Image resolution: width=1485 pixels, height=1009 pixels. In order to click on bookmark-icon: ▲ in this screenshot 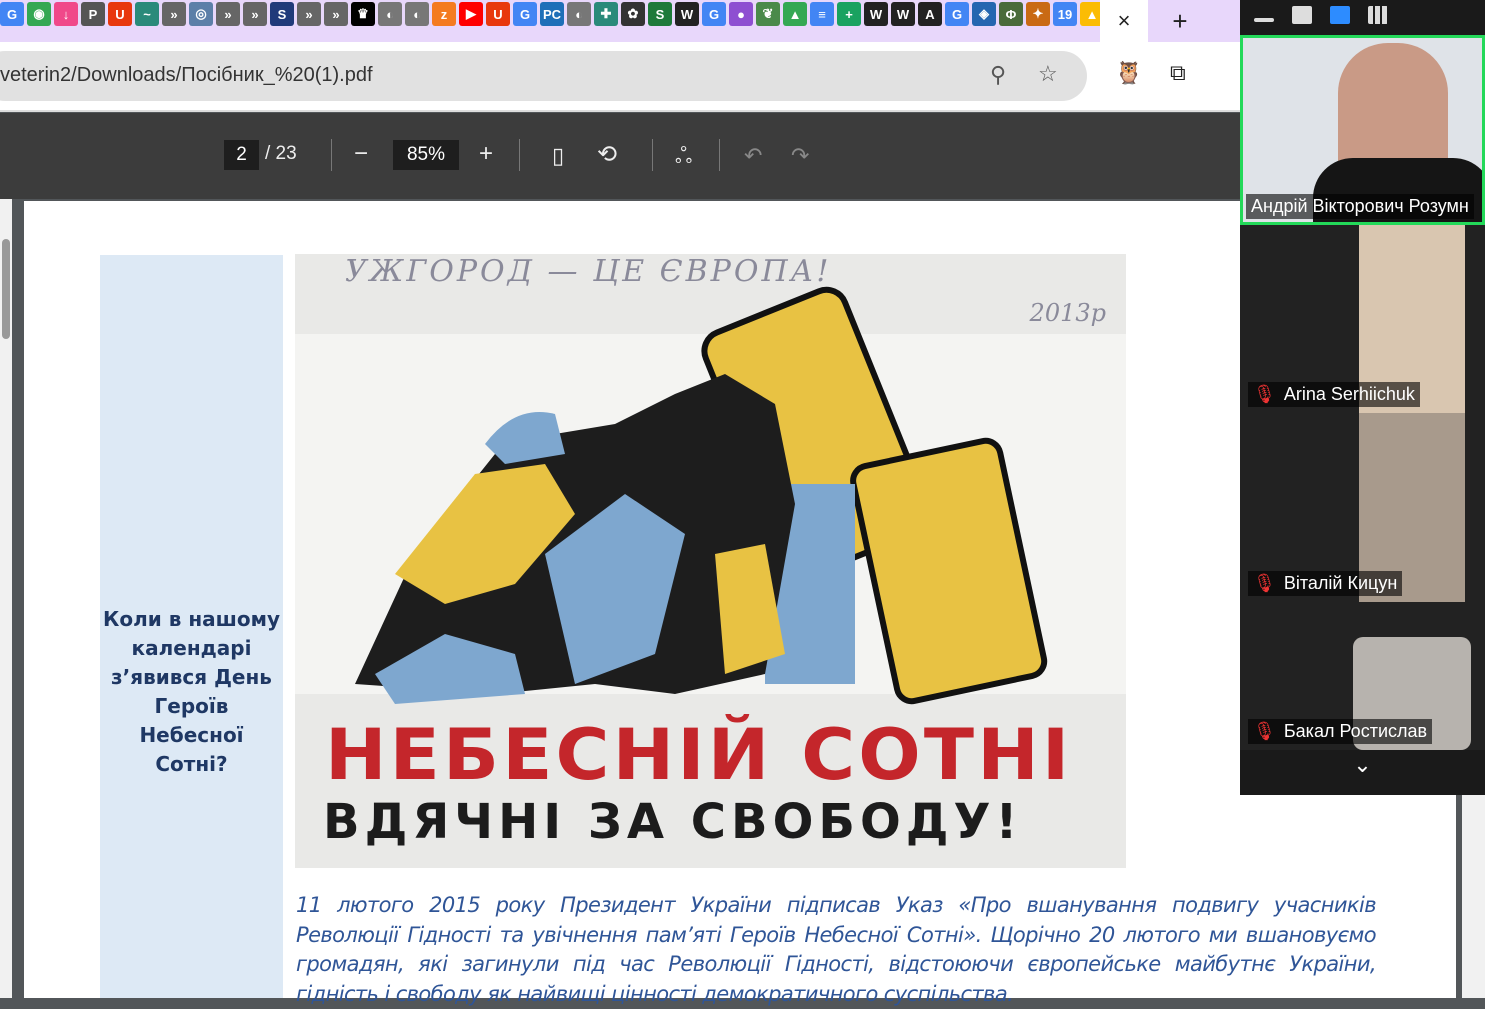, I will do `click(795, 14)`.